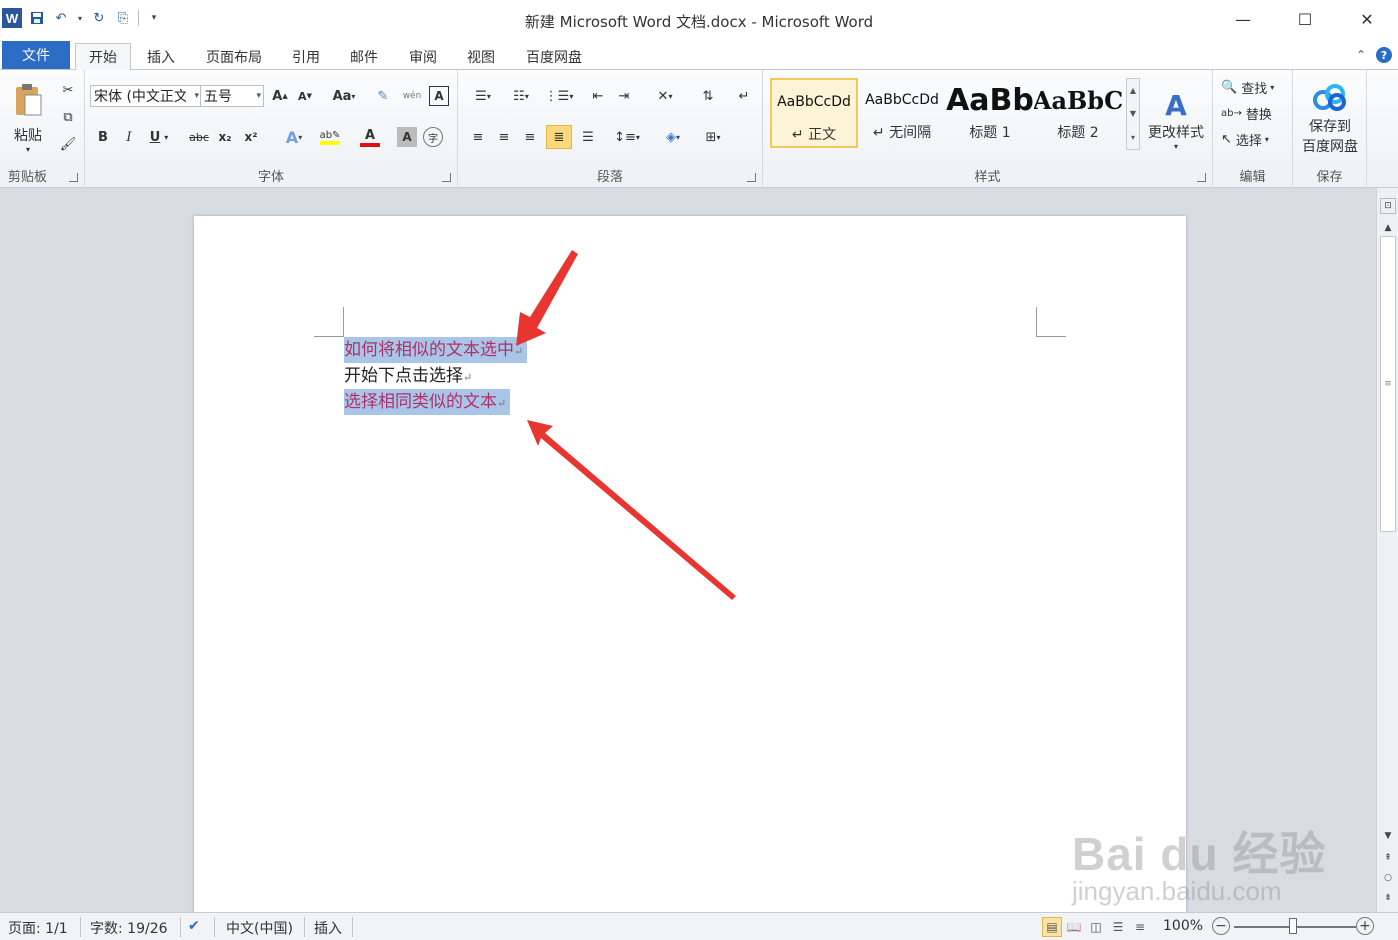 Image resolution: width=1398 pixels, height=940 pixels. I want to click on grow-font-button: A ▲, so click(280, 96).